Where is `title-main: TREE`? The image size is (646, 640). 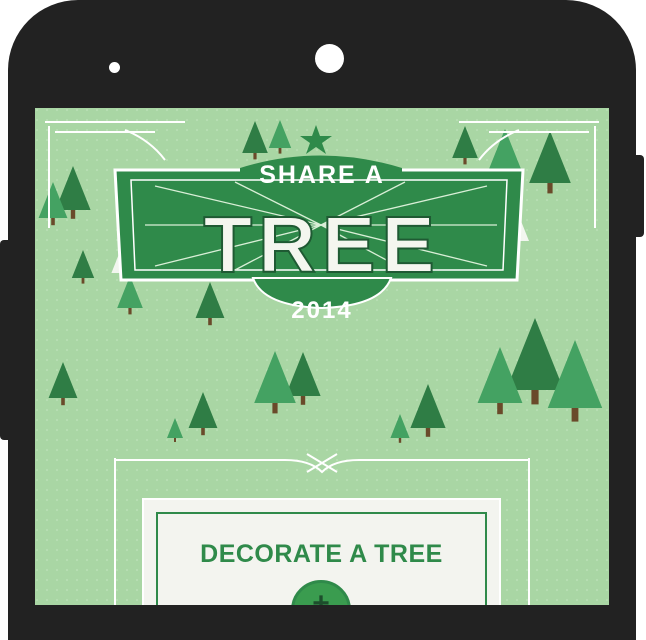
title-main: TREE is located at coordinates (321, 244).